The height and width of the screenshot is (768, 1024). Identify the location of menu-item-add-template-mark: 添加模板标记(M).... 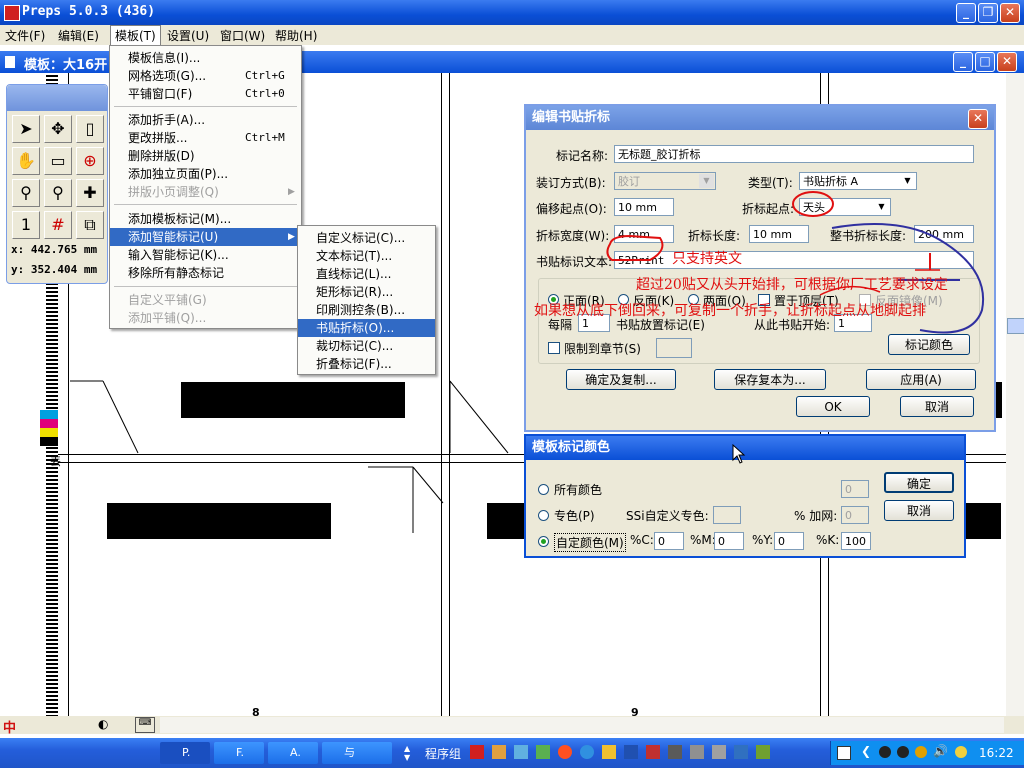
(205, 219).